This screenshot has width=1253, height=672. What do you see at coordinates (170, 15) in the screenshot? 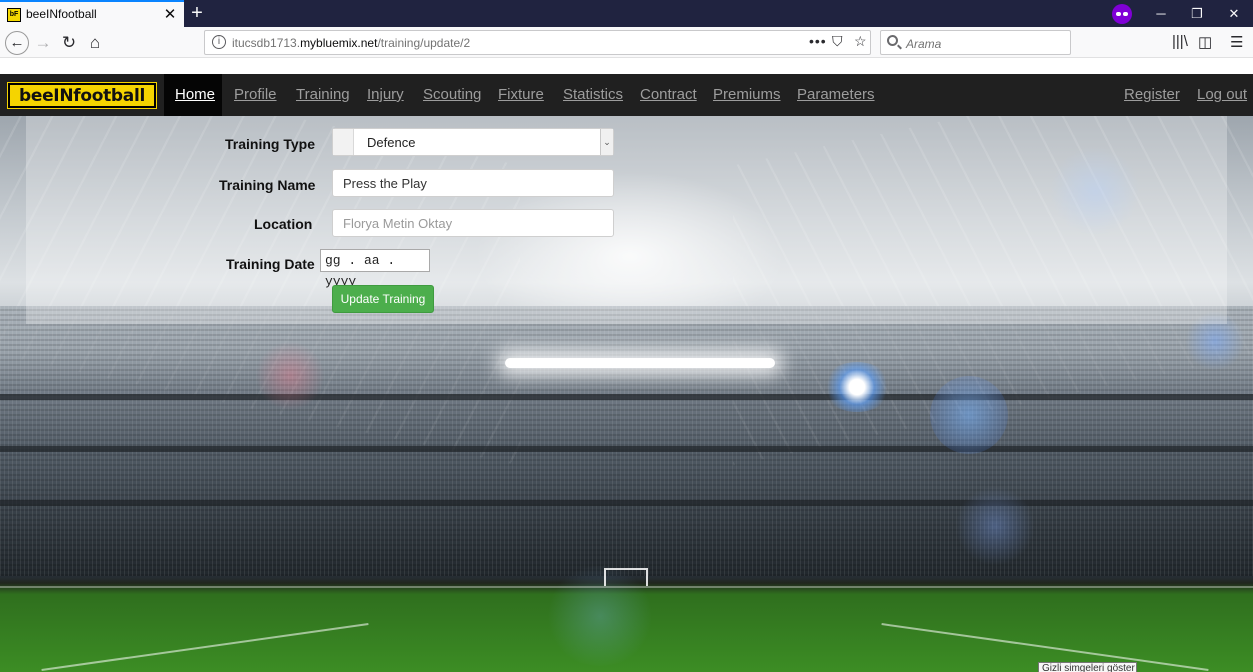
I see `tab-close-icon: ✕` at bounding box center [170, 15].